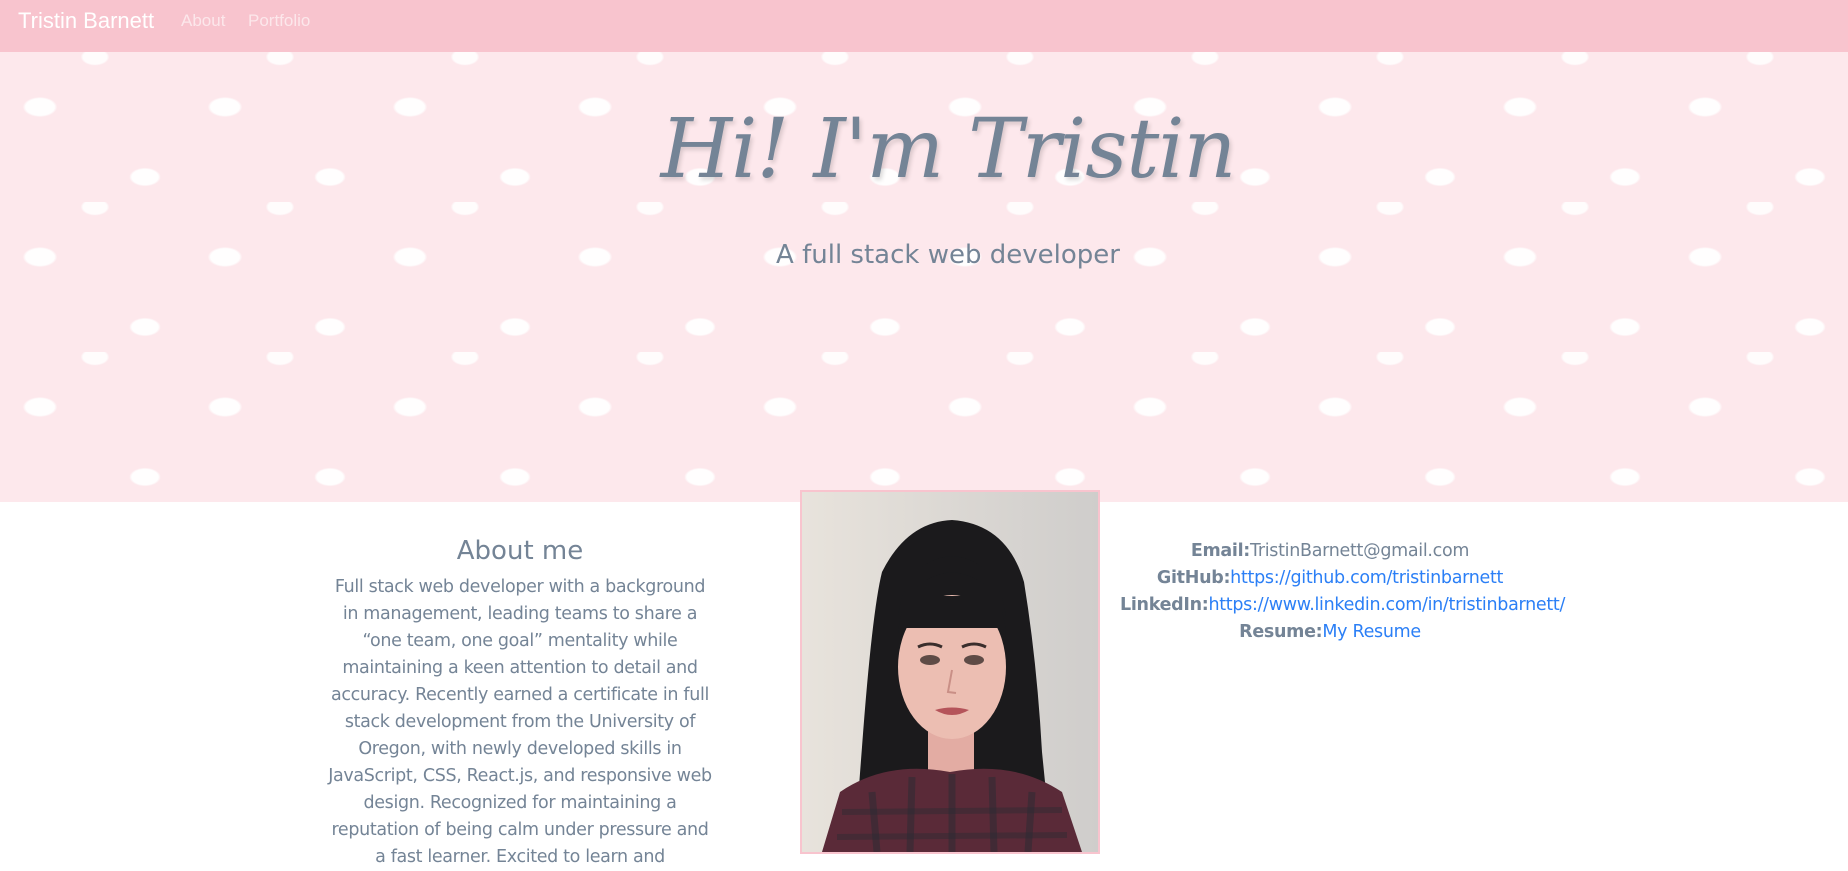  Describe the element at coordinates (1371, 632) in the screenshot. I see `resume-link: My Resume` at that location.